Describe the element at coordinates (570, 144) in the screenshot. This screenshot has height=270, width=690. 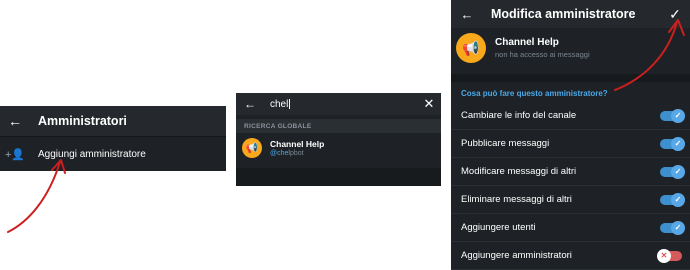
I see `permission-row: Pubblicare messaggi ✓` at that location.